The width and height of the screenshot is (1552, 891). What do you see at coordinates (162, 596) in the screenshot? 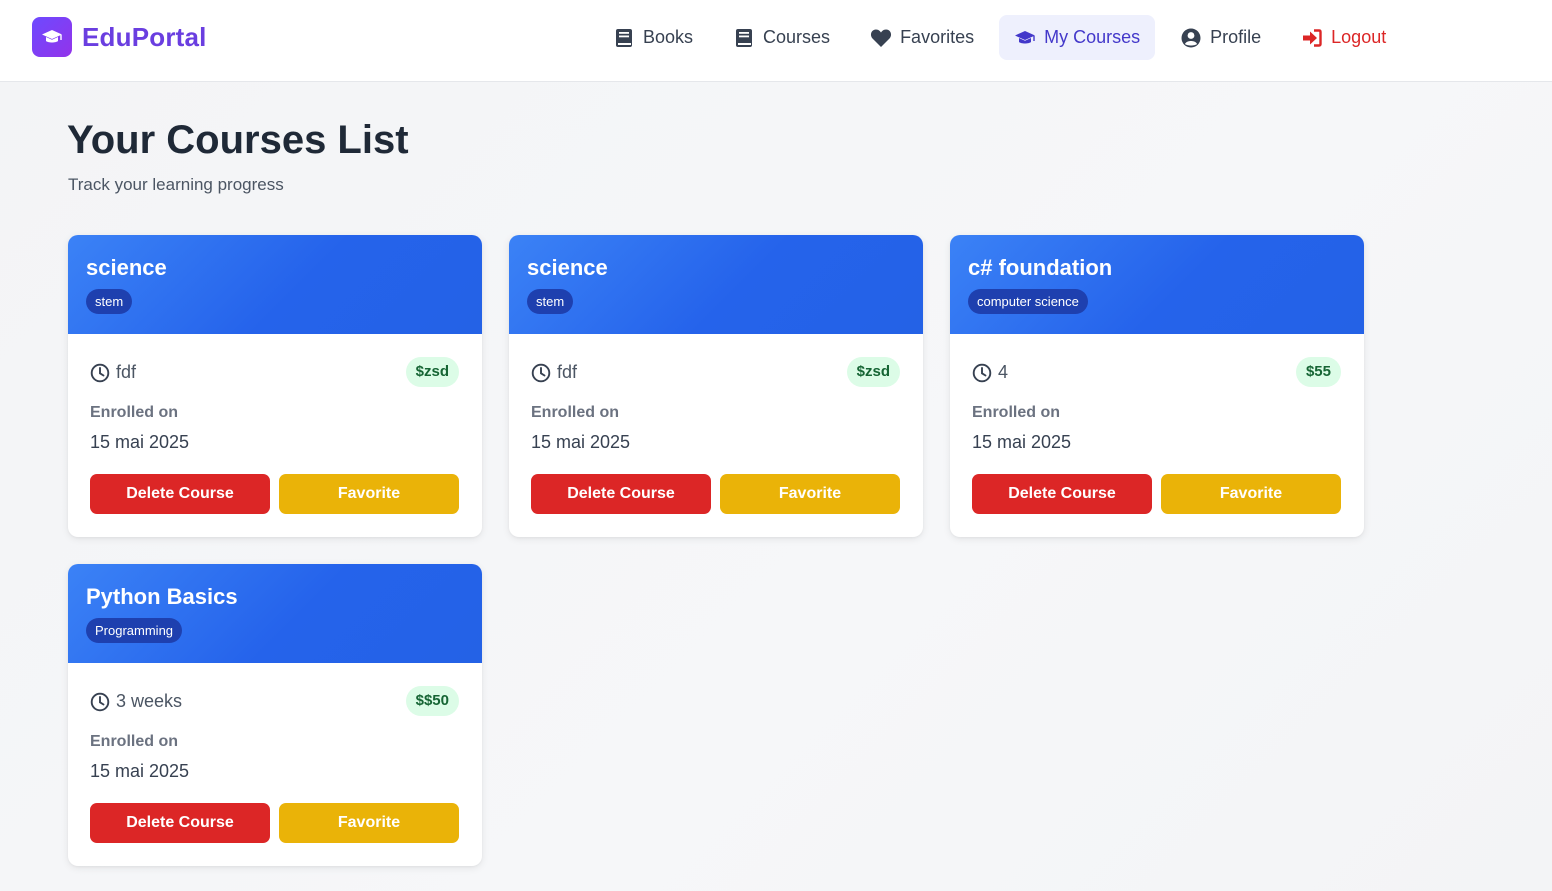
I see `course-title: Python Basics` at bounding box center [162, 596].